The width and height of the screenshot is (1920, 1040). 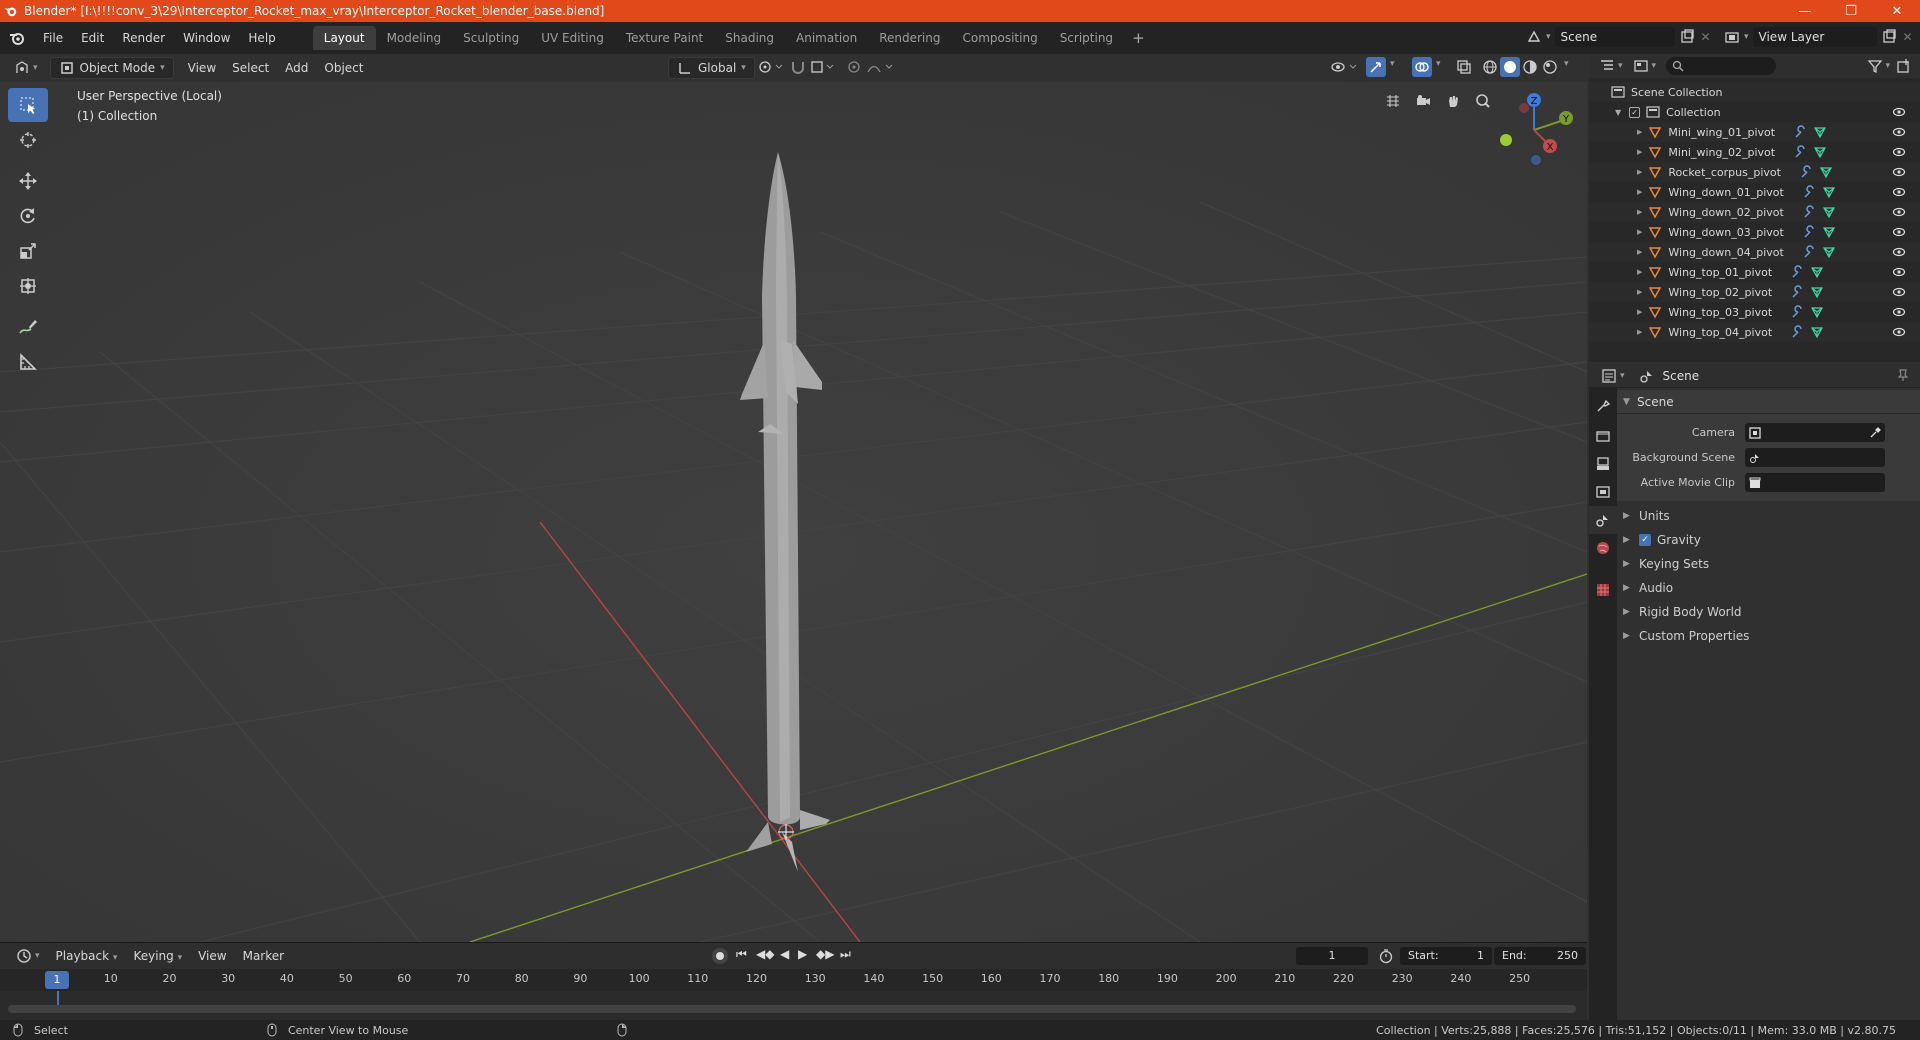 What do you see at coordinates (1446, 956) in the screenshot?
I see `start-frame-field: Start: 1` at bounding box center [1446, 956].